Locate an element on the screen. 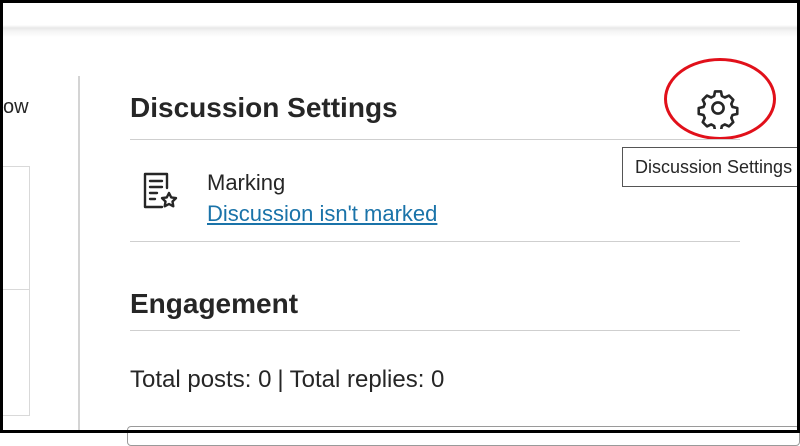  discussion-settings-heading: Discussion Settings is located at coordinates (264, 107).